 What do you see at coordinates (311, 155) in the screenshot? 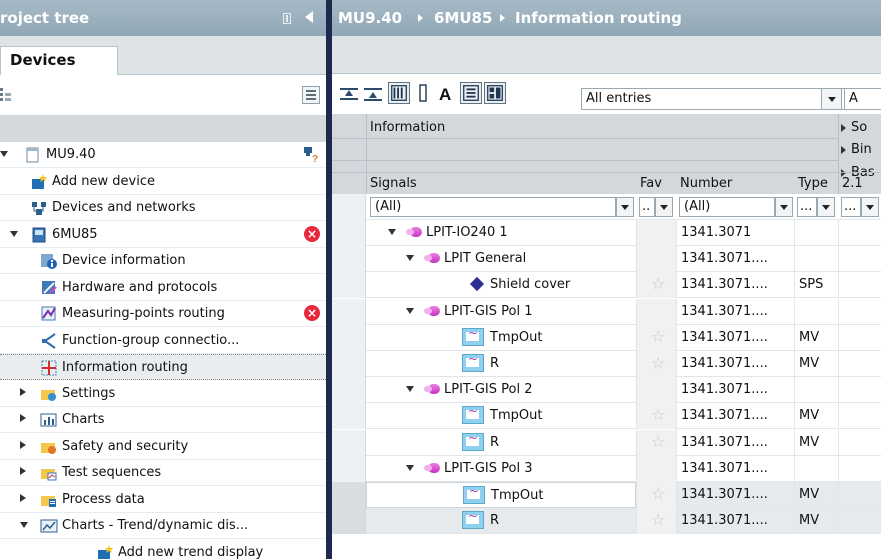
I see `go-online-icon: ?` at bounding box center [311, 155].